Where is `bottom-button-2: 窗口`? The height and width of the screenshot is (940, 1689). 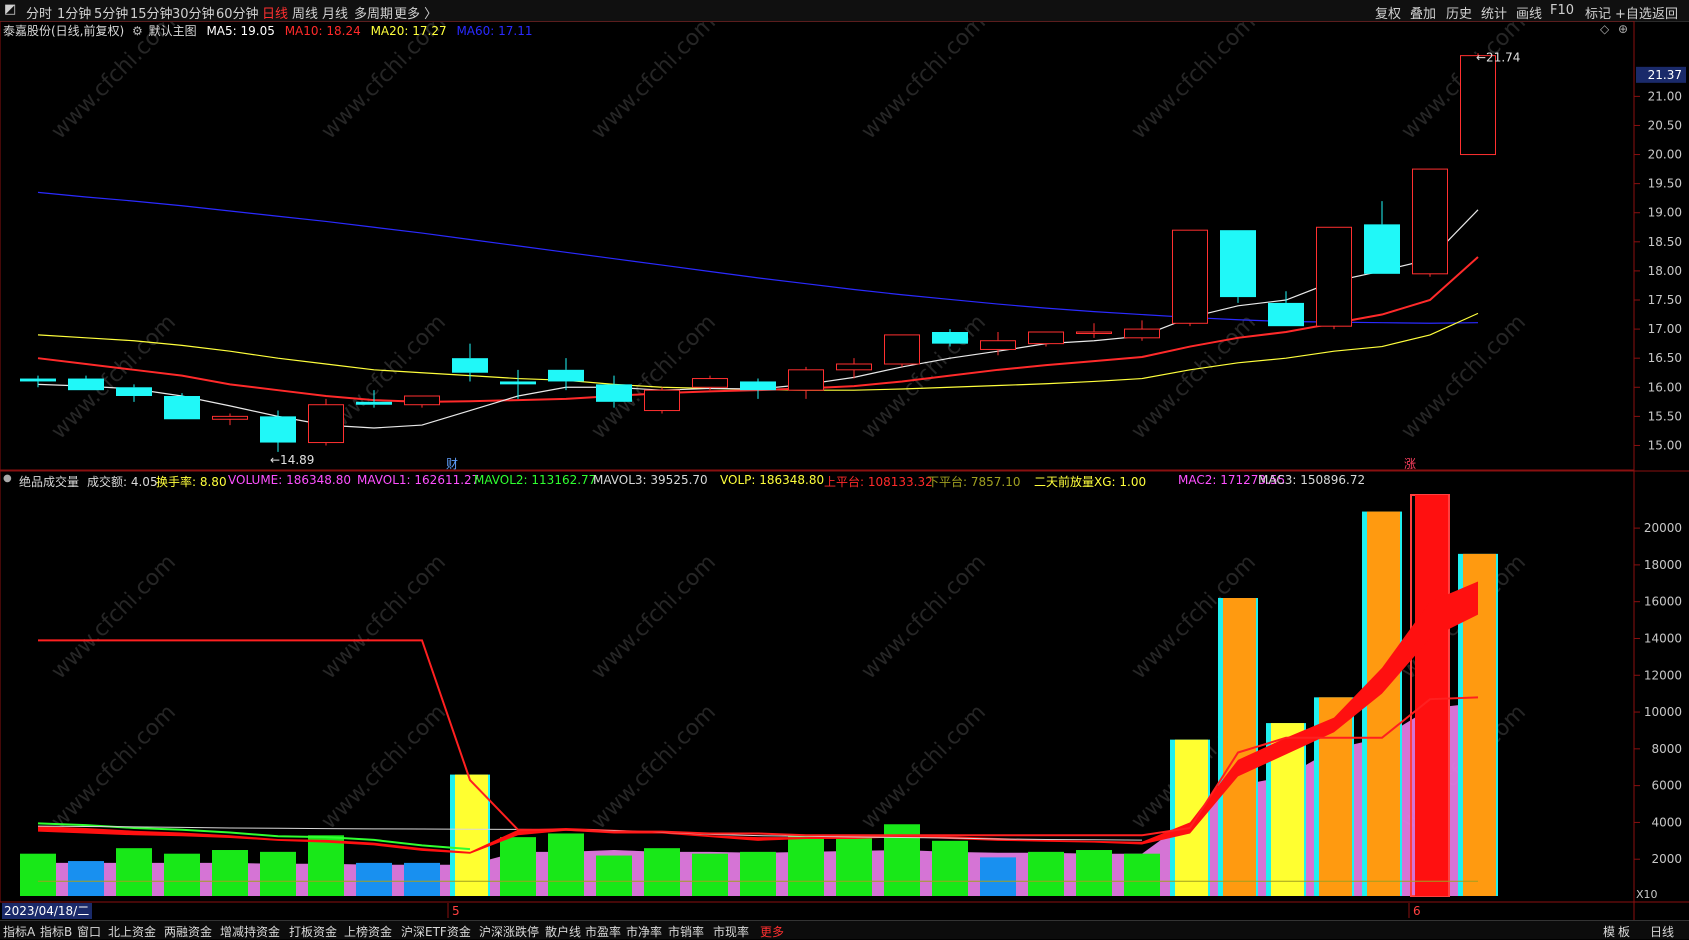 bottom-button-2: 窗口 is located at coordinates (89, 931).